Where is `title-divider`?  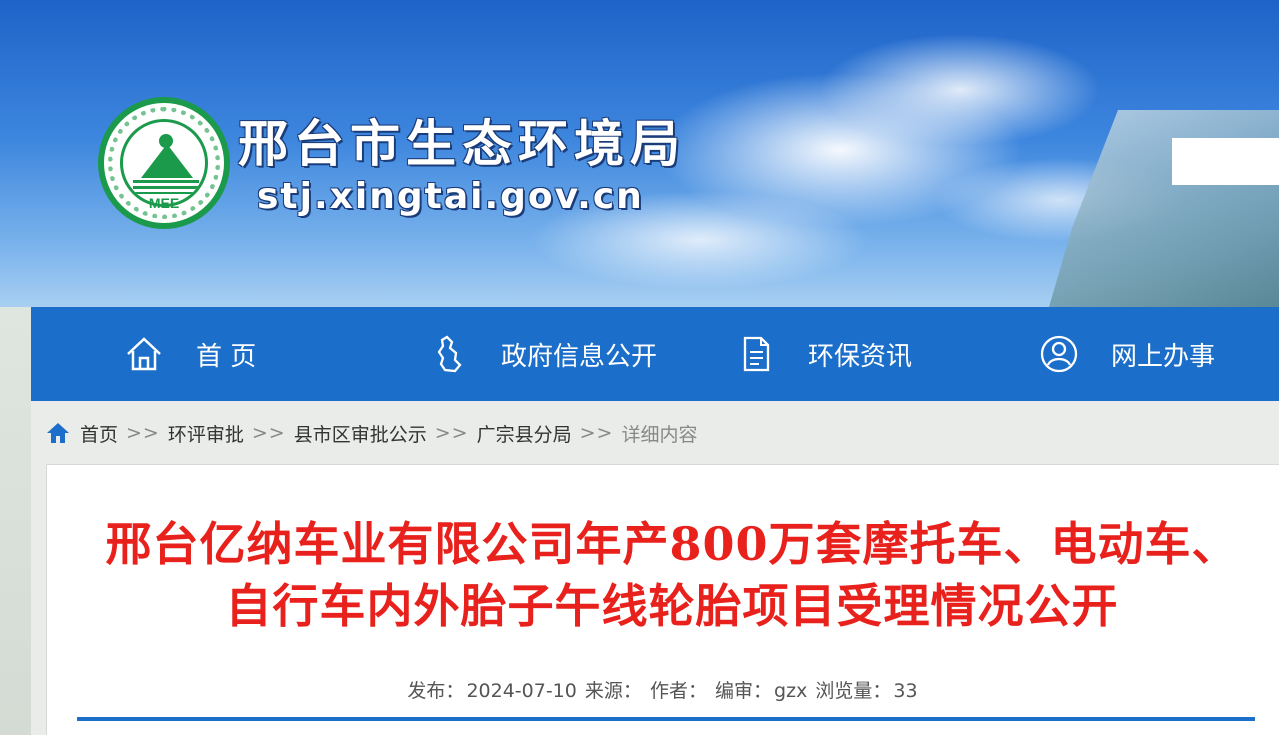
title-divider is located at coordinates (666, 719).